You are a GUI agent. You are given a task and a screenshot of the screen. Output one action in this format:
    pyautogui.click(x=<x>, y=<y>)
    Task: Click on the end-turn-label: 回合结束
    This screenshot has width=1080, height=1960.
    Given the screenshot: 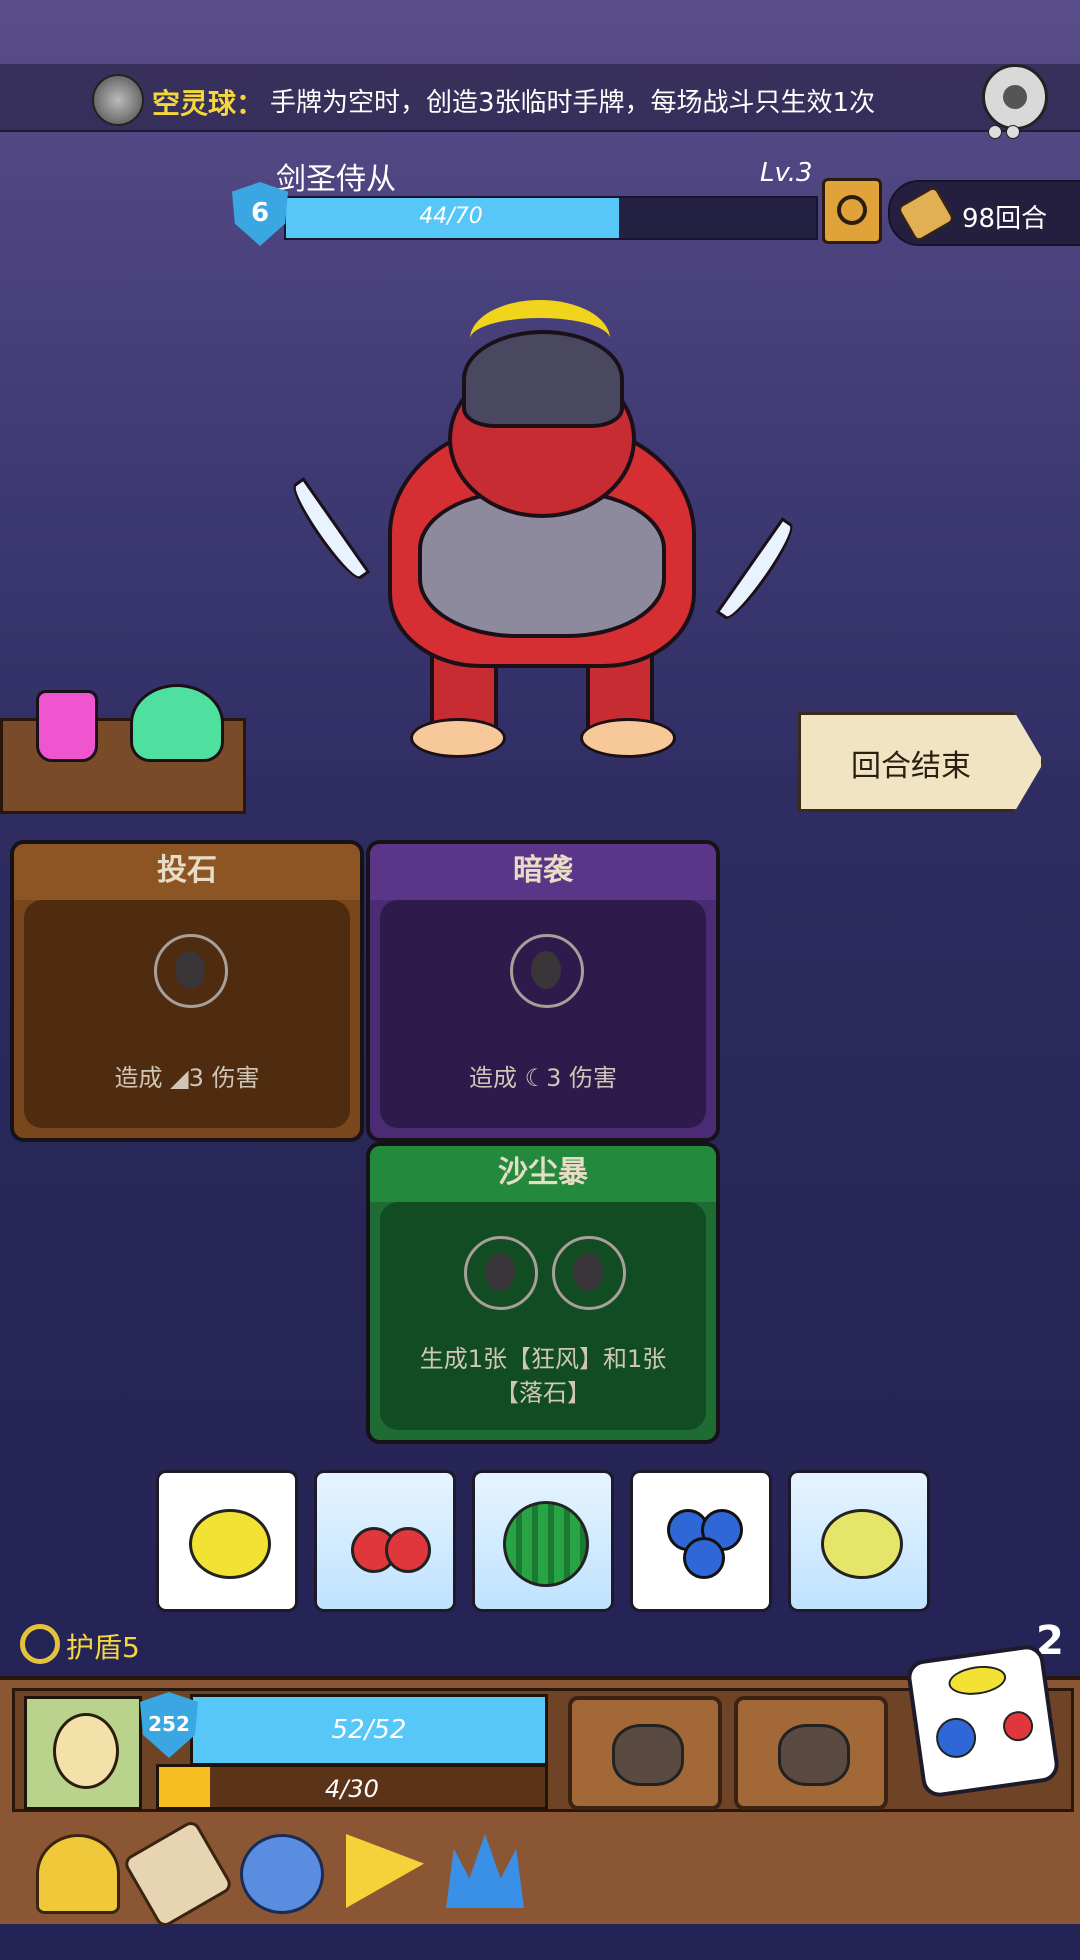 What is the action you would take?
    pyautogui.click(x=911, y=766)
    